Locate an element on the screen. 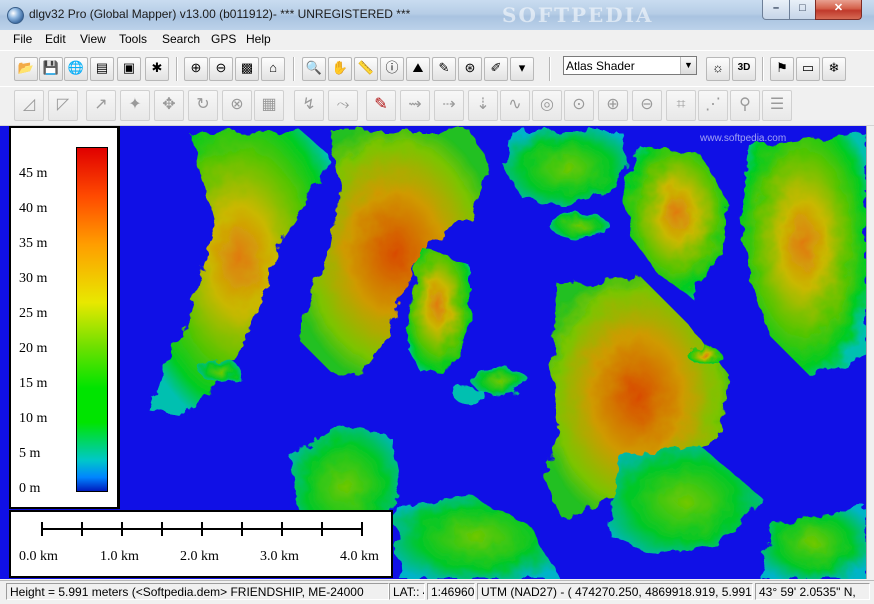 This screenshot has width=874, height=604. status-scale: 1:46960 is located at coordinates (451, 591).